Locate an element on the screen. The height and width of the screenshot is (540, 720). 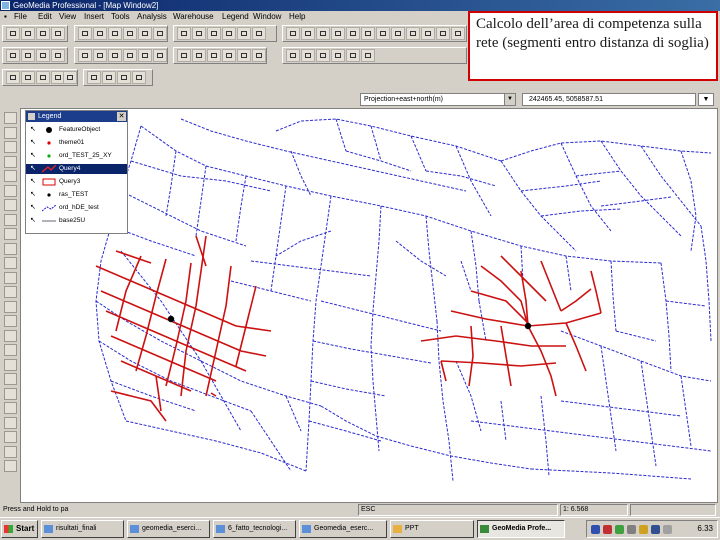
shortest-path-button is located at coordinates (293, 55).